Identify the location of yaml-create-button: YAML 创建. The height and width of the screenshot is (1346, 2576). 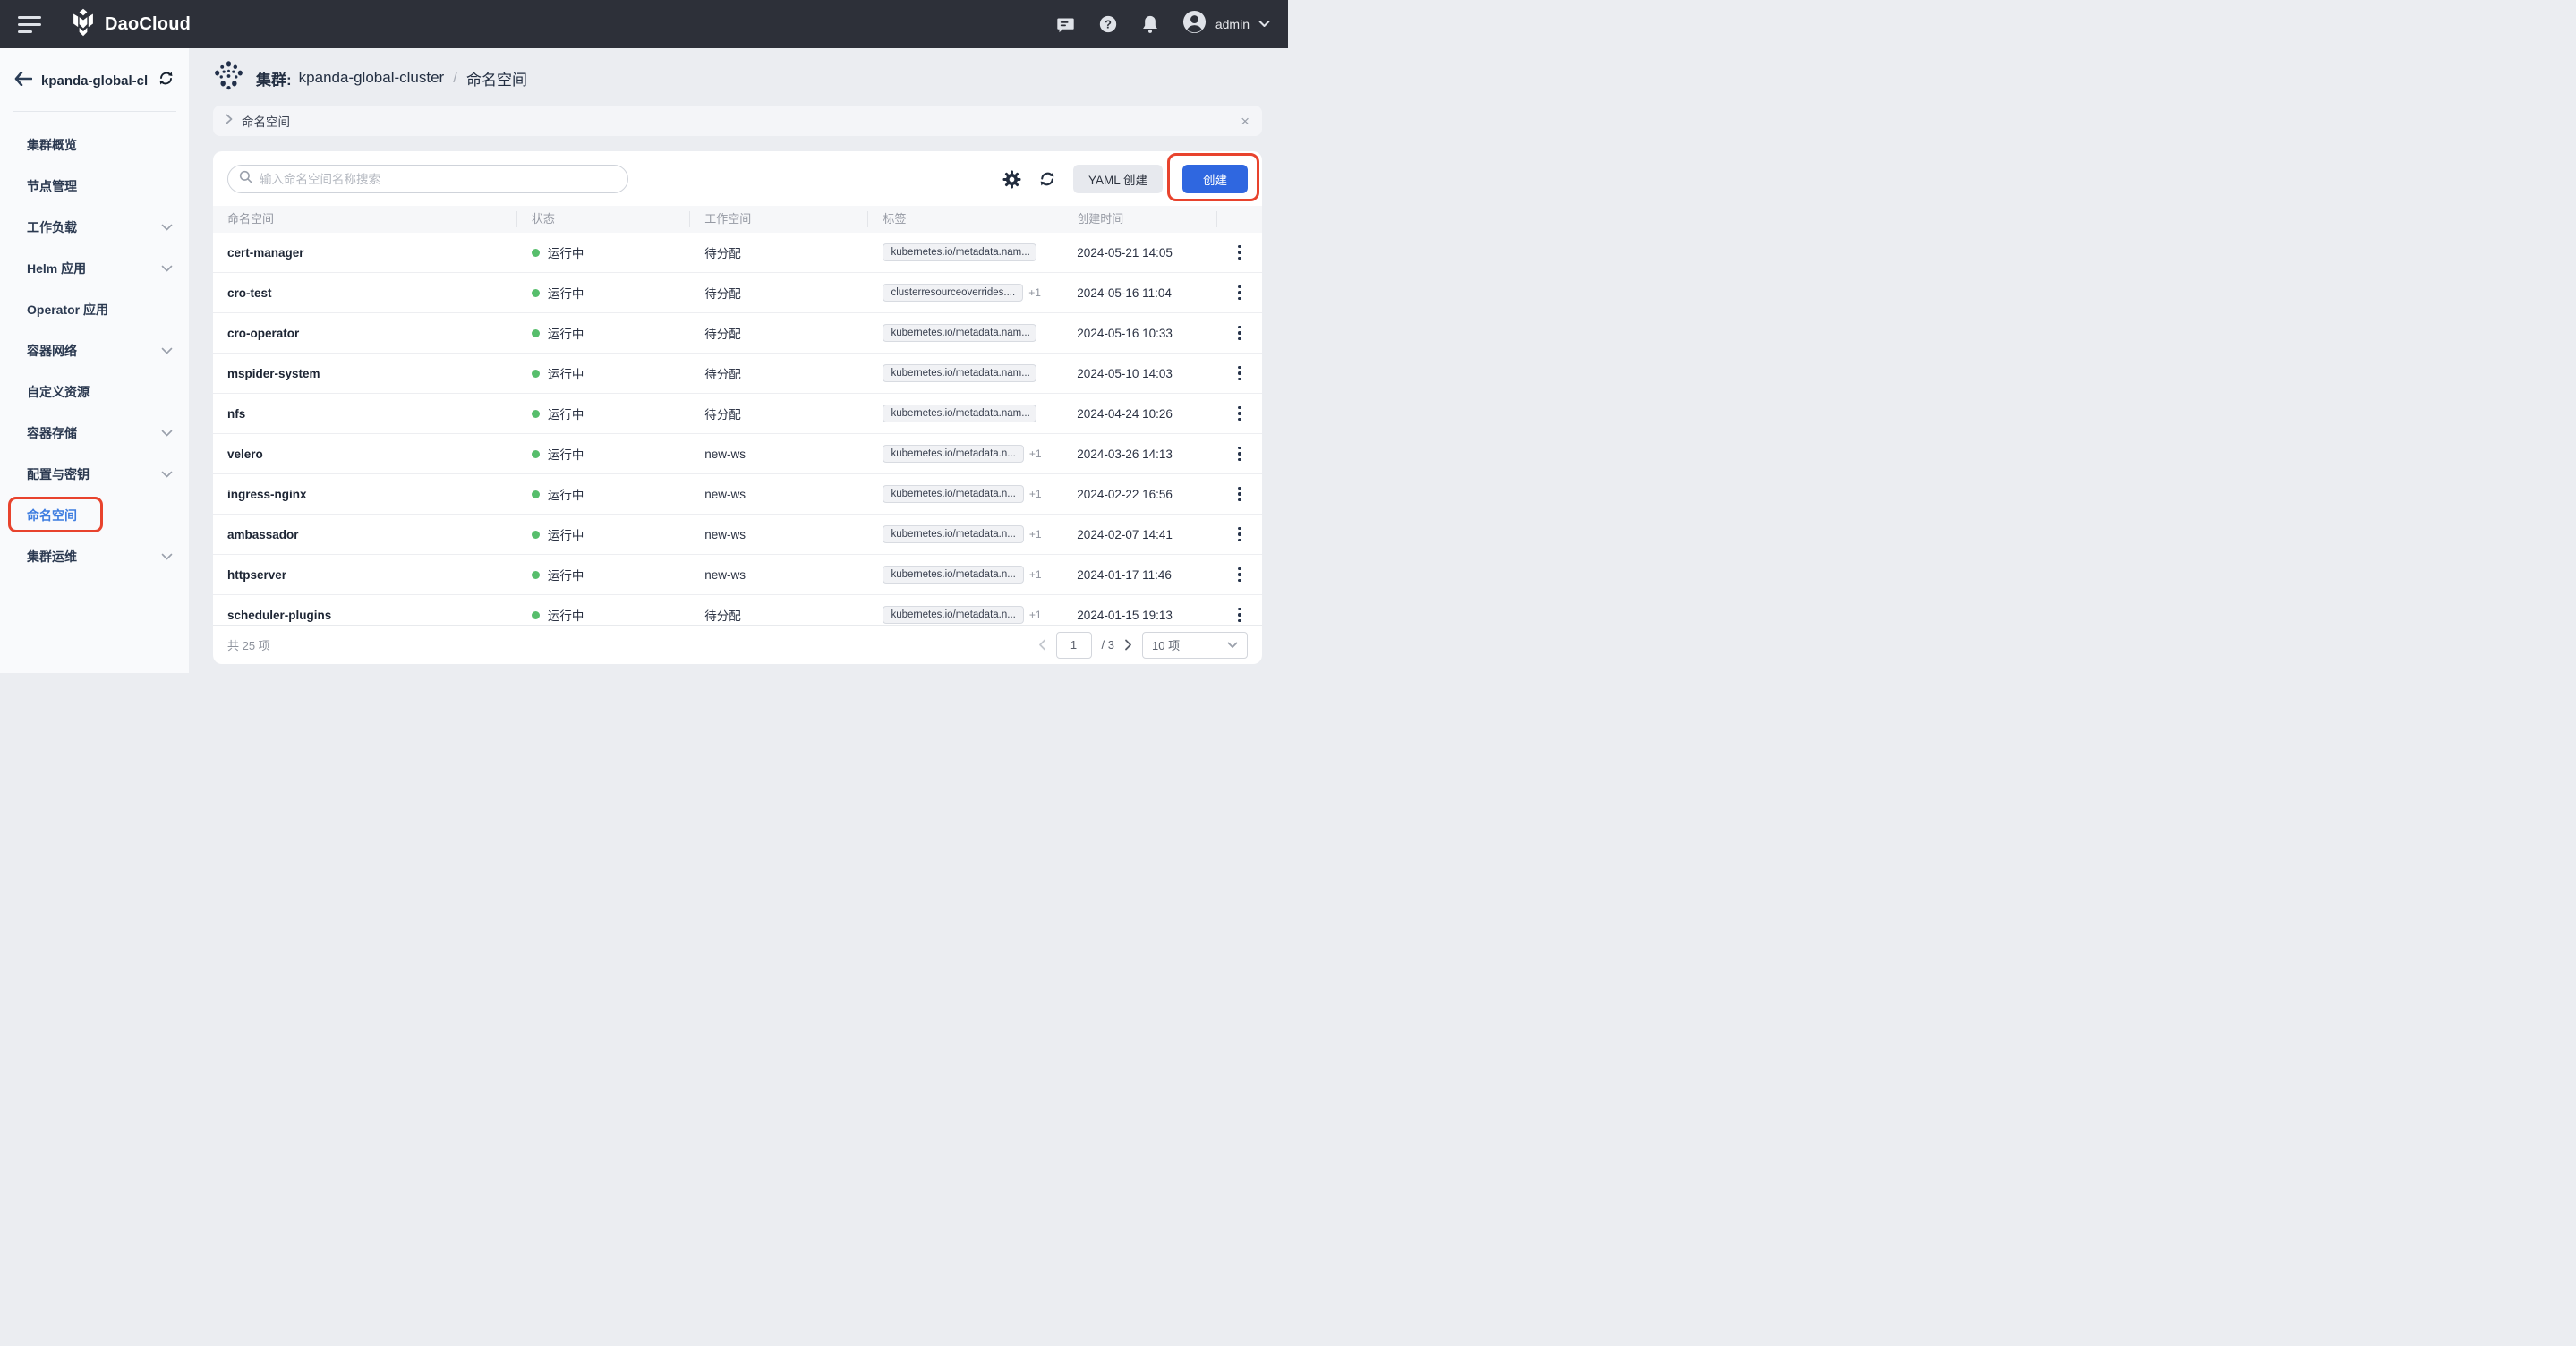
(1117, 179).